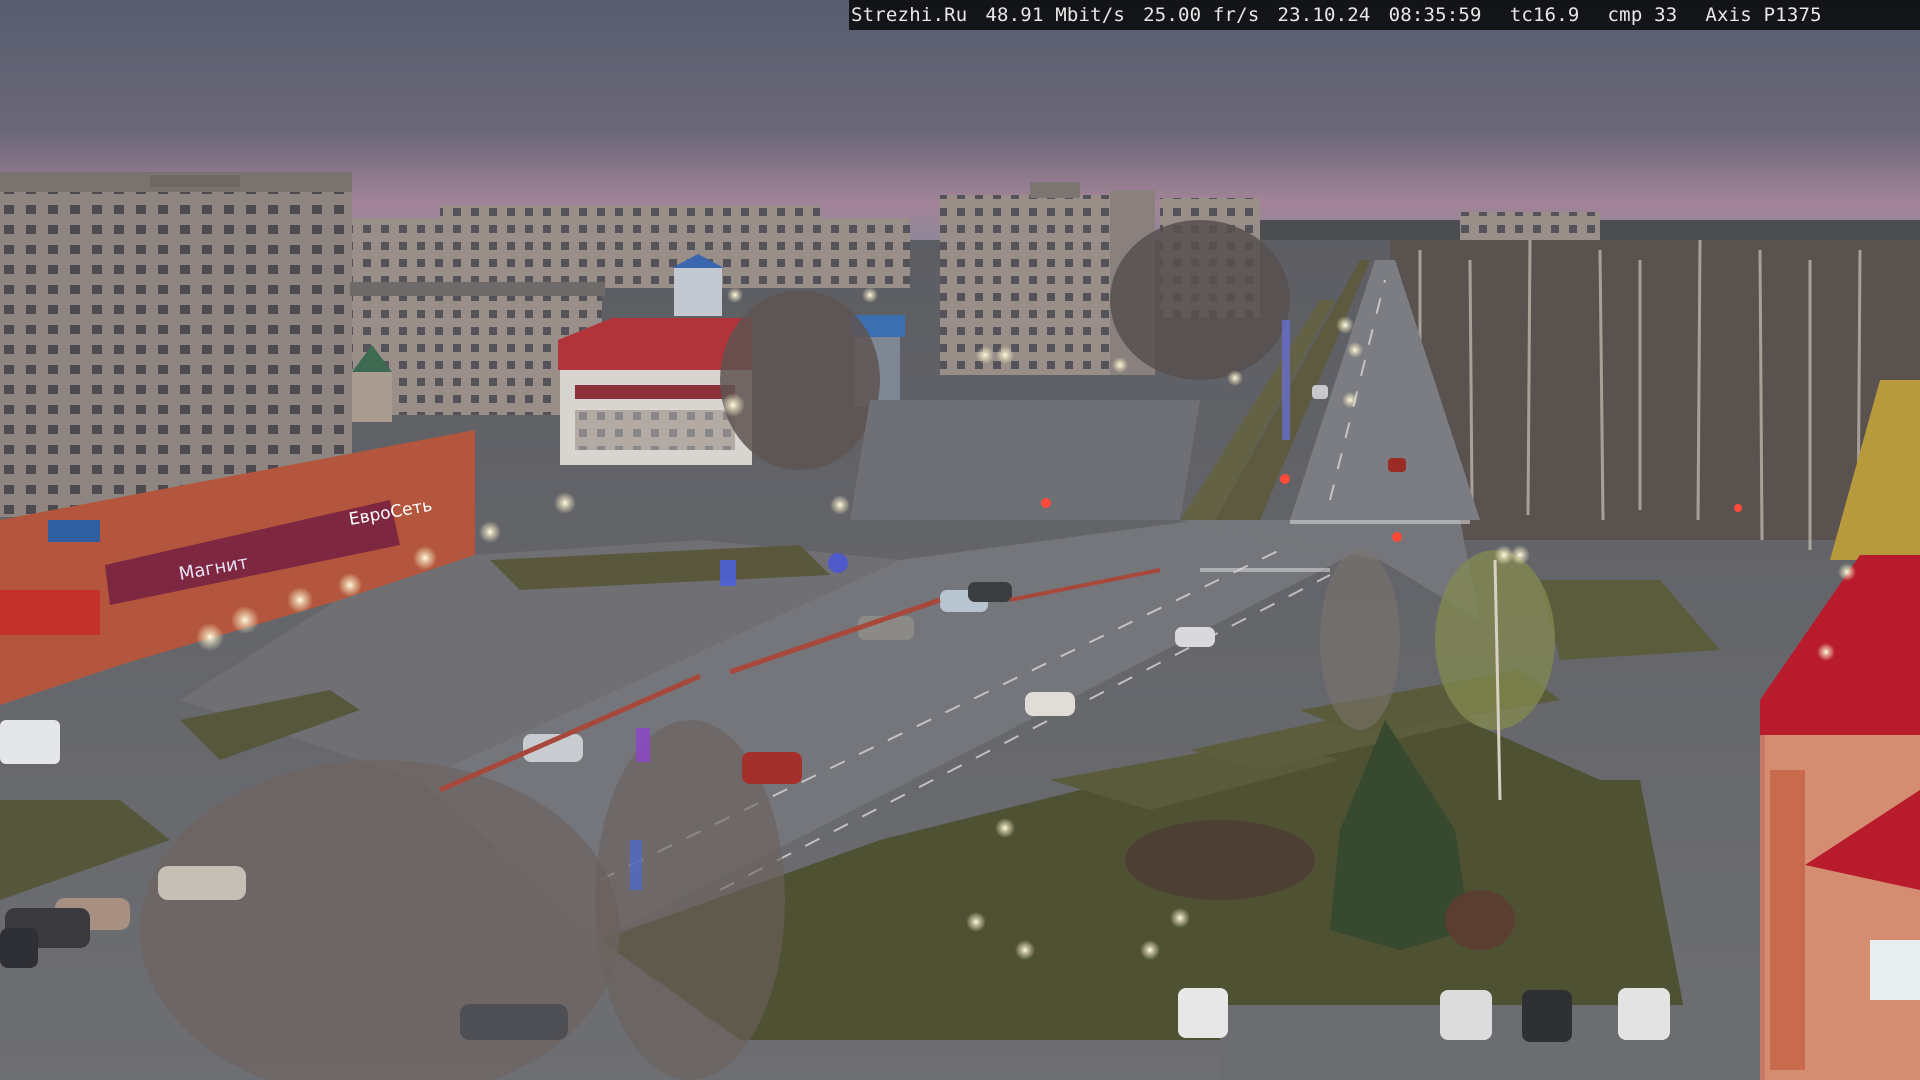 The width and height of the screenshot is (1920, 1080). What do you see at coordinates (1544, 15) in the screenshot?
I see `osd-tc: tc16.9` at bounding box center [1544, 15].